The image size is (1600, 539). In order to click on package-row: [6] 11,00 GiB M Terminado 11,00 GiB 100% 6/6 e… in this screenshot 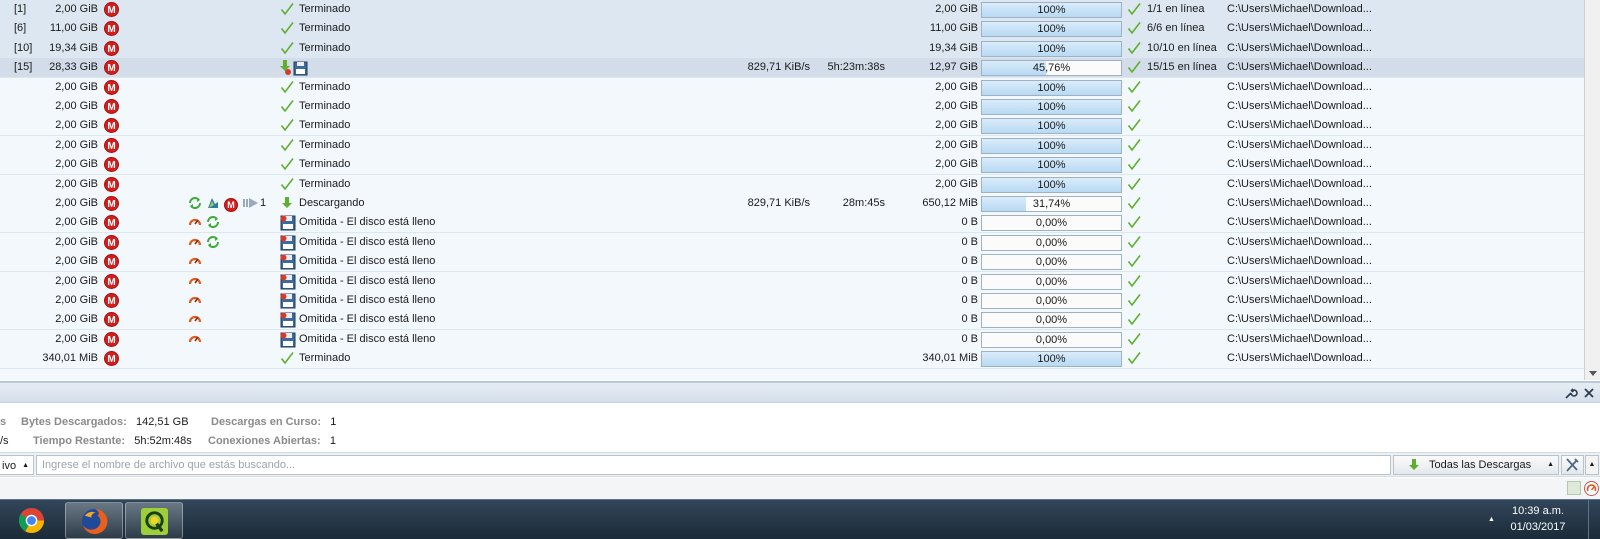, I will do `click(792, 29)`.